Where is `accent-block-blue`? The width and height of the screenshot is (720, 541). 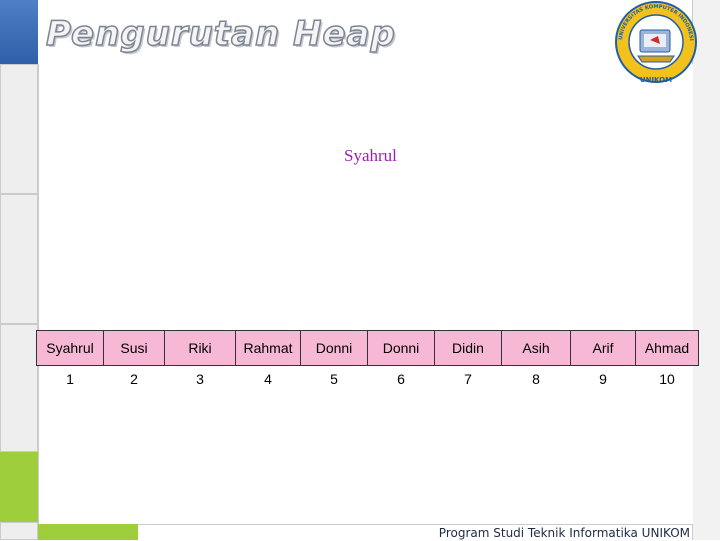 accent-block-blue is located at coordinates (19, 32).